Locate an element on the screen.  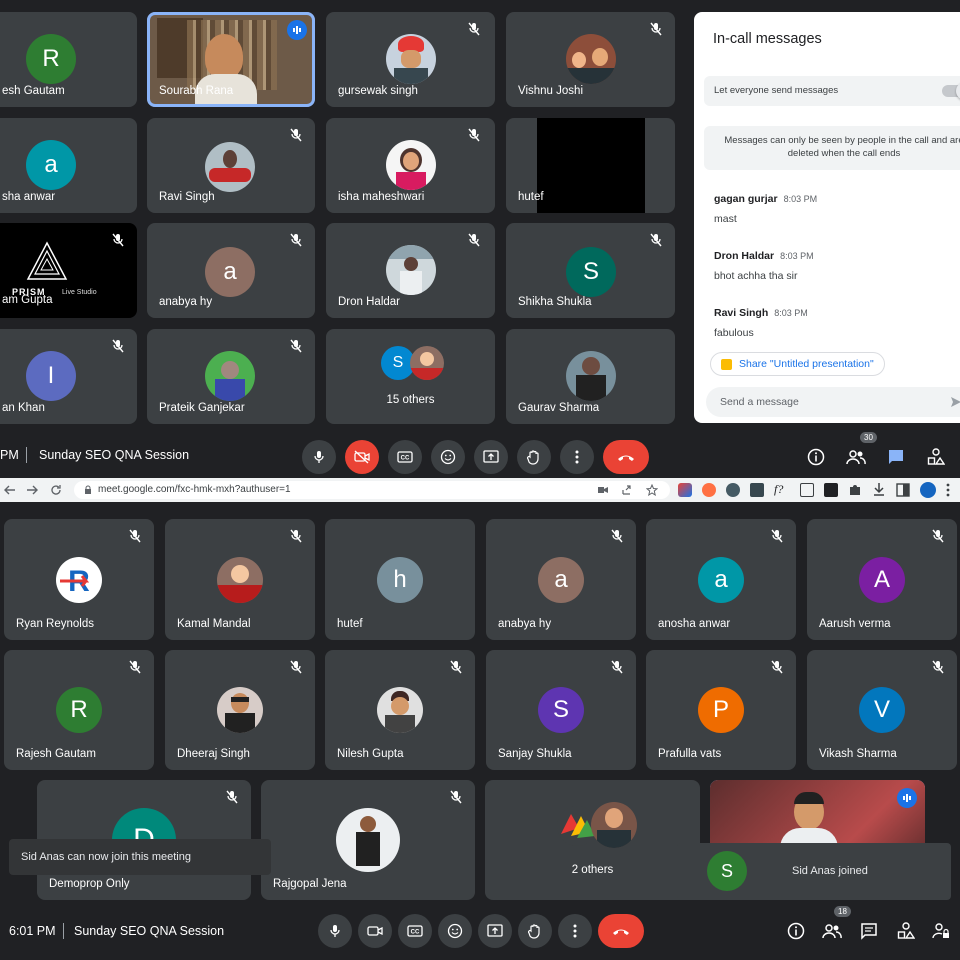
avatar-photo is located at coordinates (230, 167).